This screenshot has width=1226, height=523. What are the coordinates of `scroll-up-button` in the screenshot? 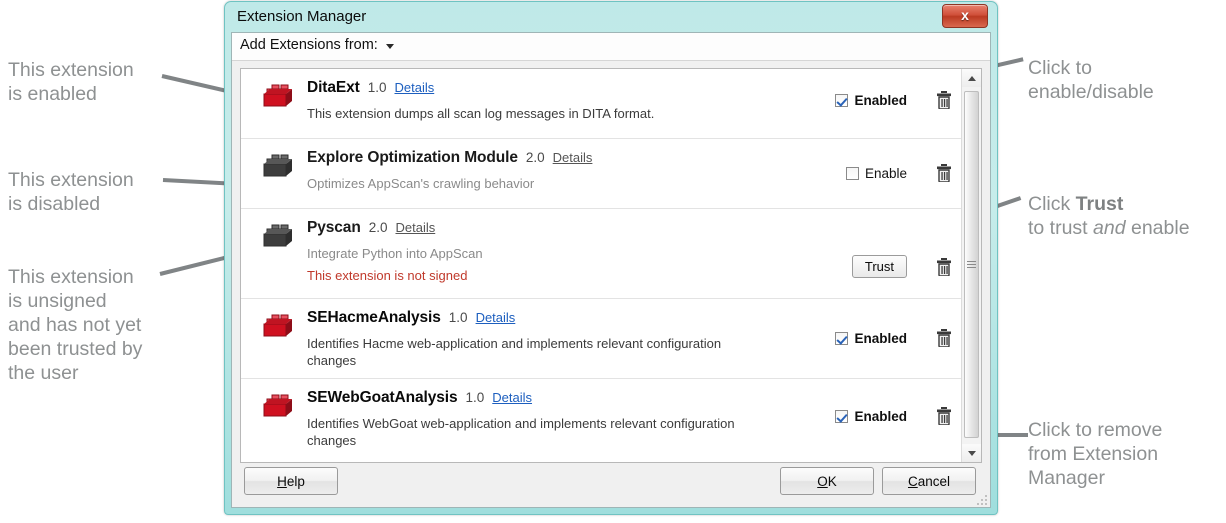 It's located at (971, 78).